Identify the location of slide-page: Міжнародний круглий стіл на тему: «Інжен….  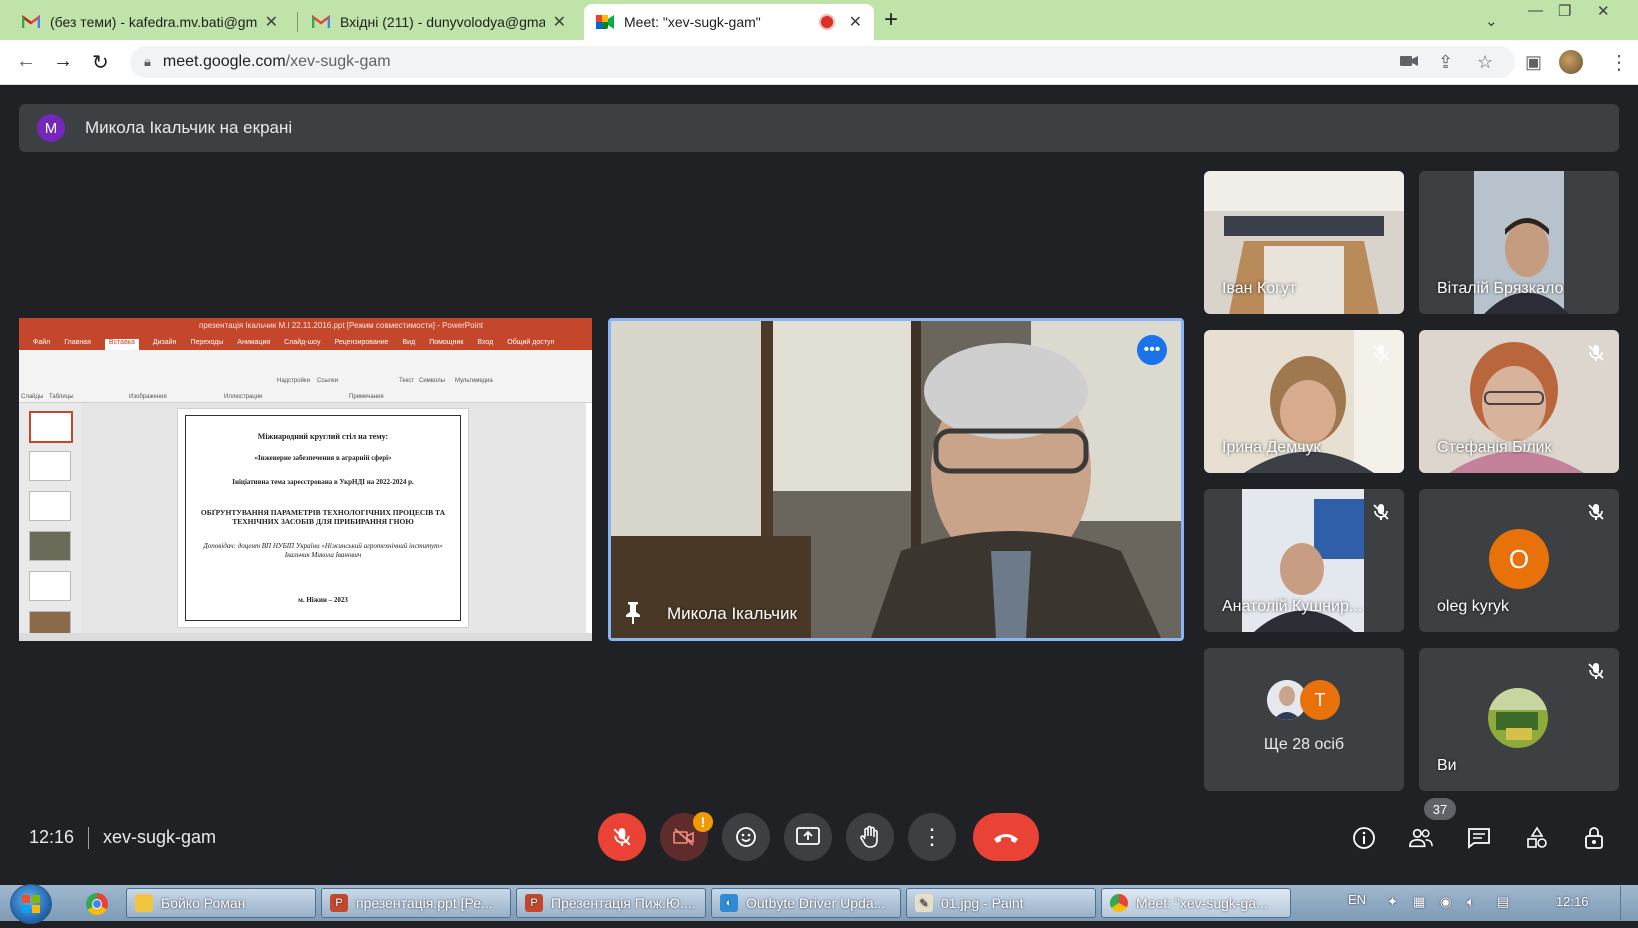
(323, 518).